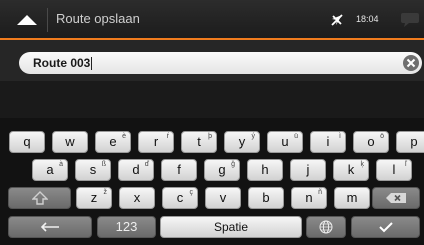  What do you see at coordinates (320, 192) in the screenshot?
I see `key-alt-label: ñ` at bounding box center [320, 192].